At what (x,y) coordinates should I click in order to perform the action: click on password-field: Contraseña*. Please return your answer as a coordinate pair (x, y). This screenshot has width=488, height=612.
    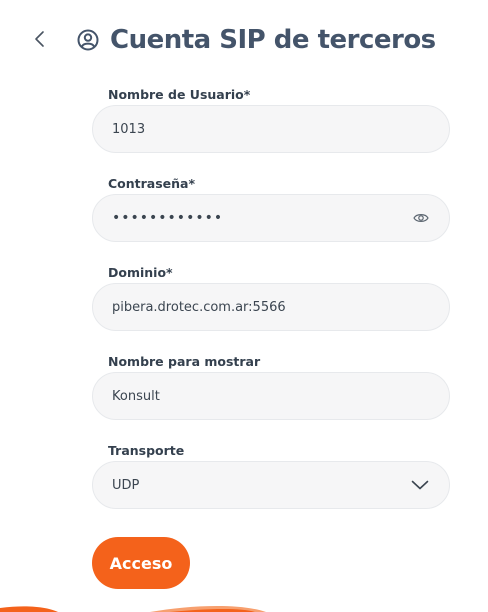
    Looking at the image, I should click on (271, 208).